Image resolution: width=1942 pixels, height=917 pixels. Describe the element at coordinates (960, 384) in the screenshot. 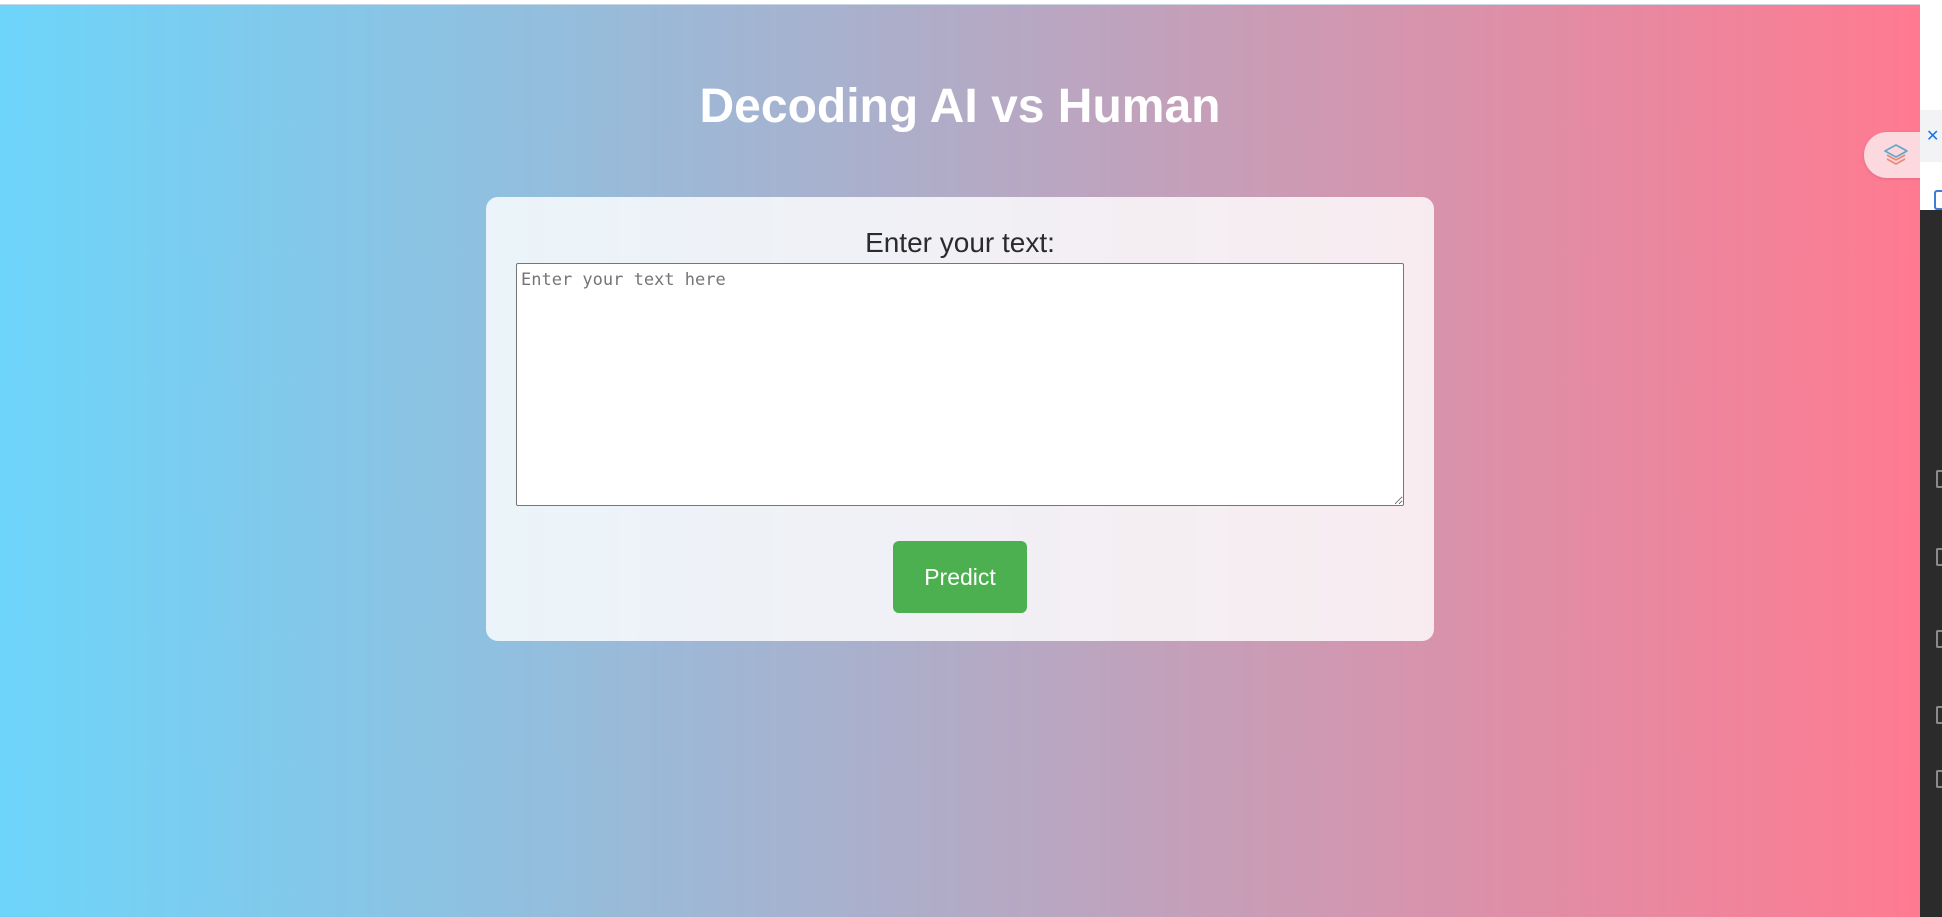

I see `text-input` at that location.